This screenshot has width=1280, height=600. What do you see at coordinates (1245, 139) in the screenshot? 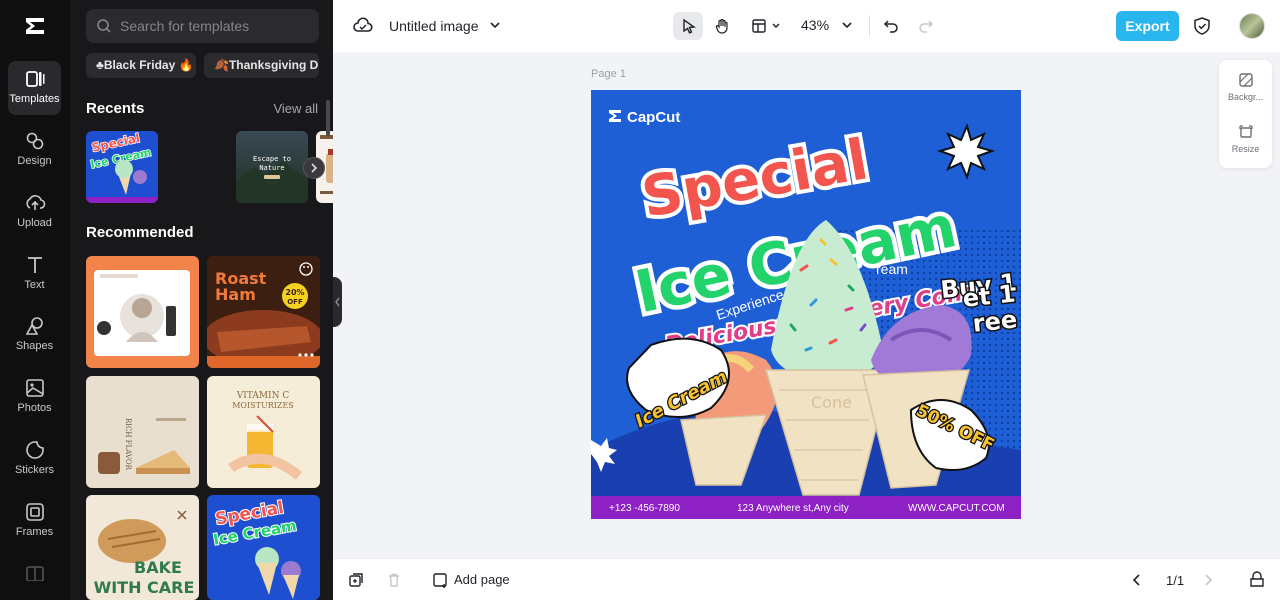
I see `resize-tool-button: Resize` at bounding box center [1245, 139].